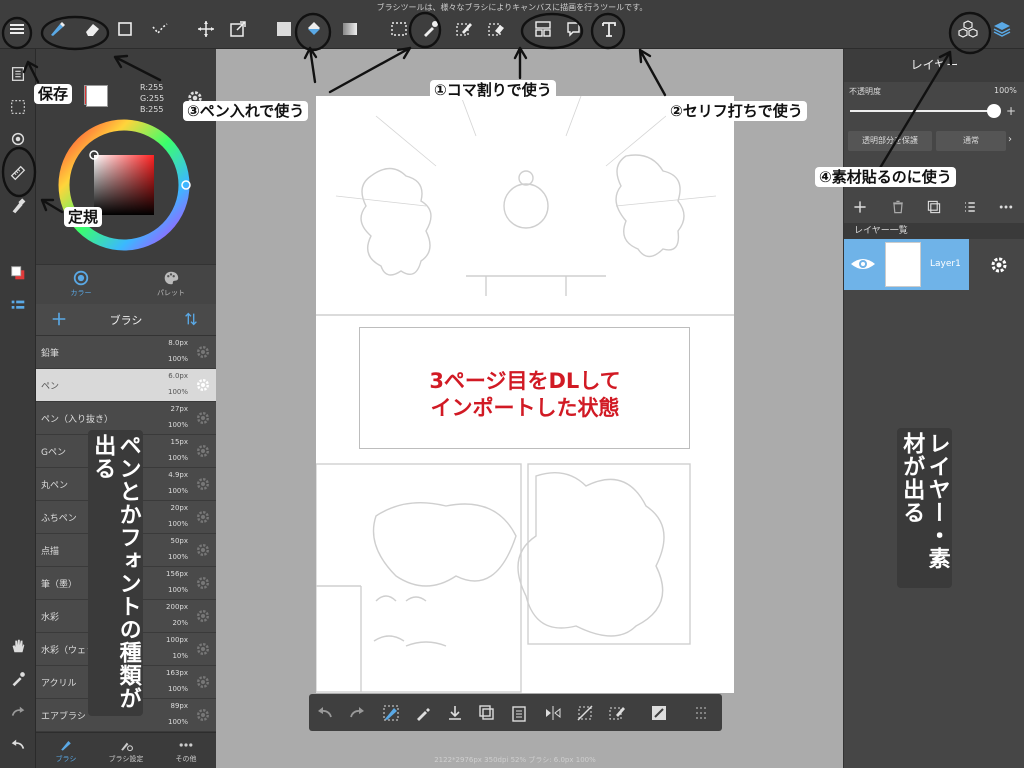  I want to click on annotation-pen-inking: ③ペン入れで使う, so click(246, 111).